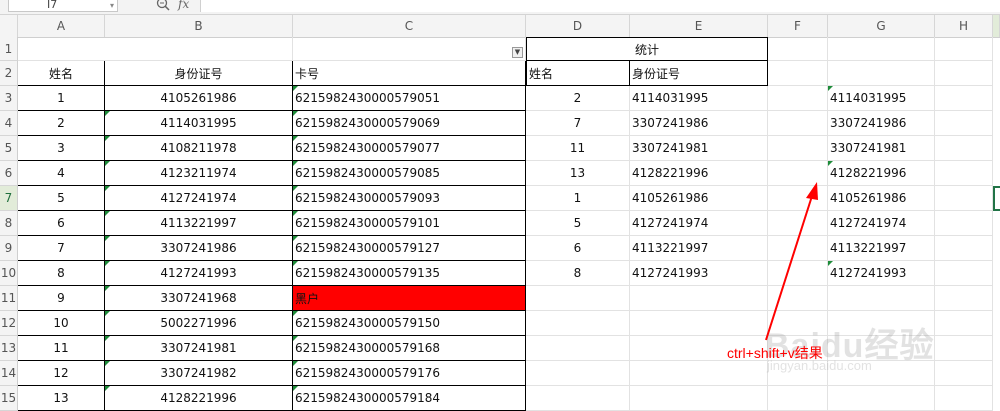 The width and height of the screenshot is (1000, 411). Describe the element at coordinates (61, 26) in the screenshot. I see `column-header-a: A` at that location.